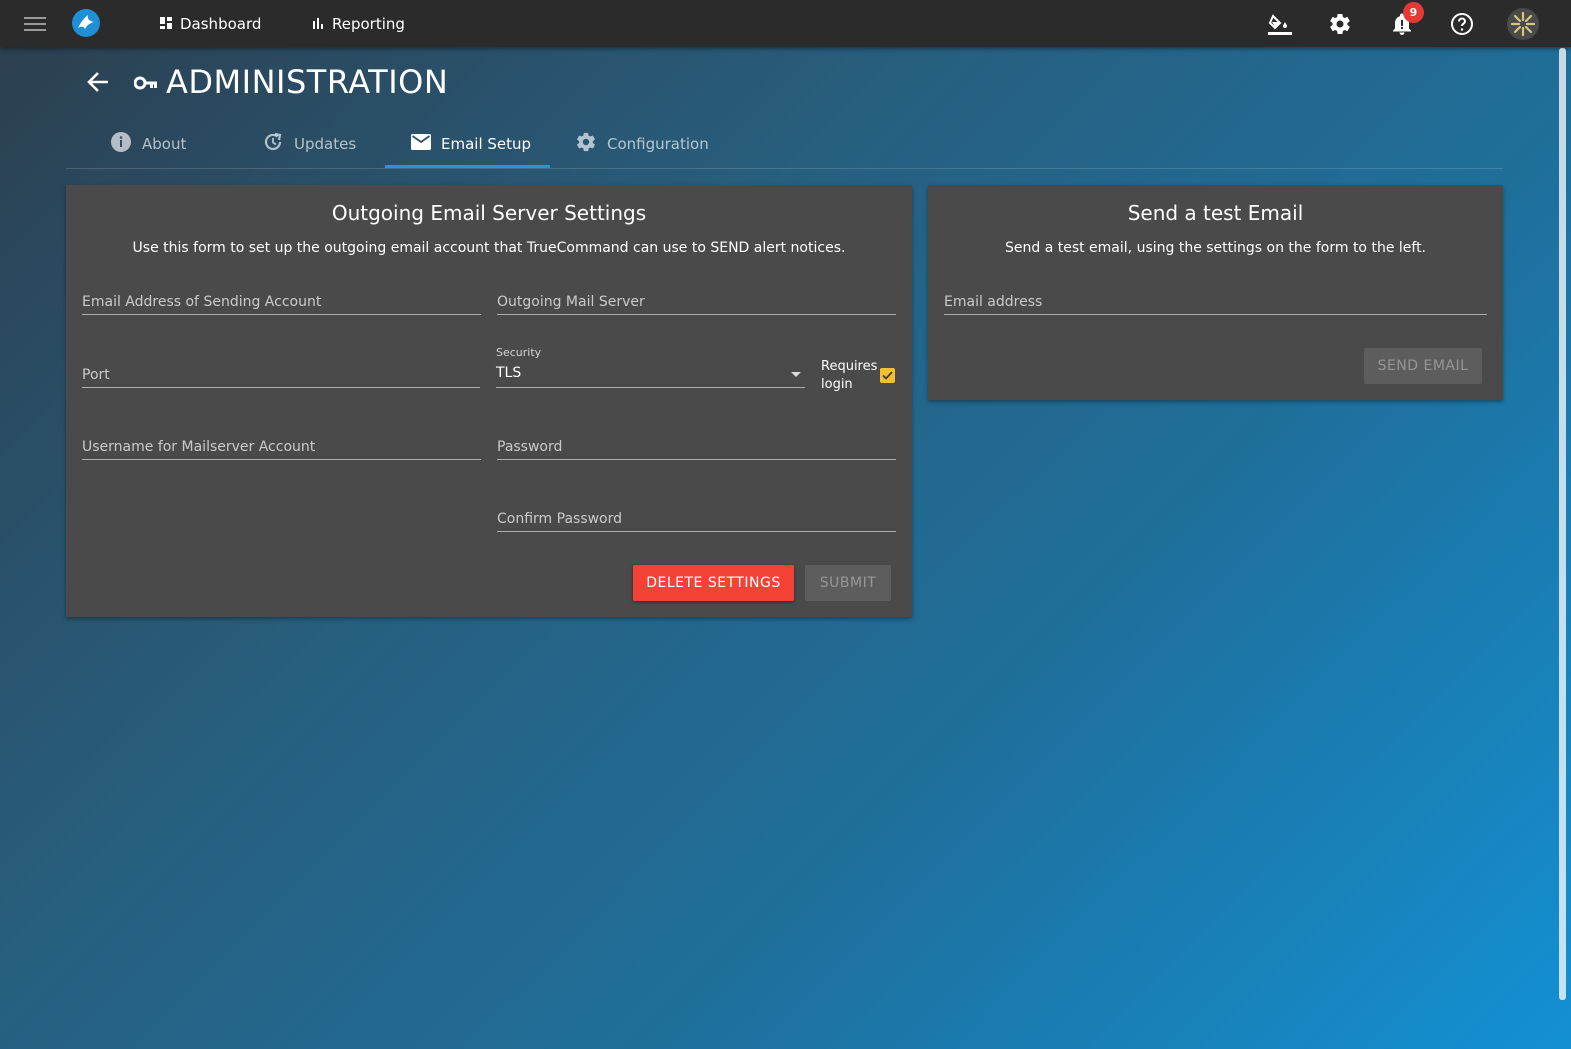  I want to click on send-email-button: SEND EMAIL, so click(1423, 366).